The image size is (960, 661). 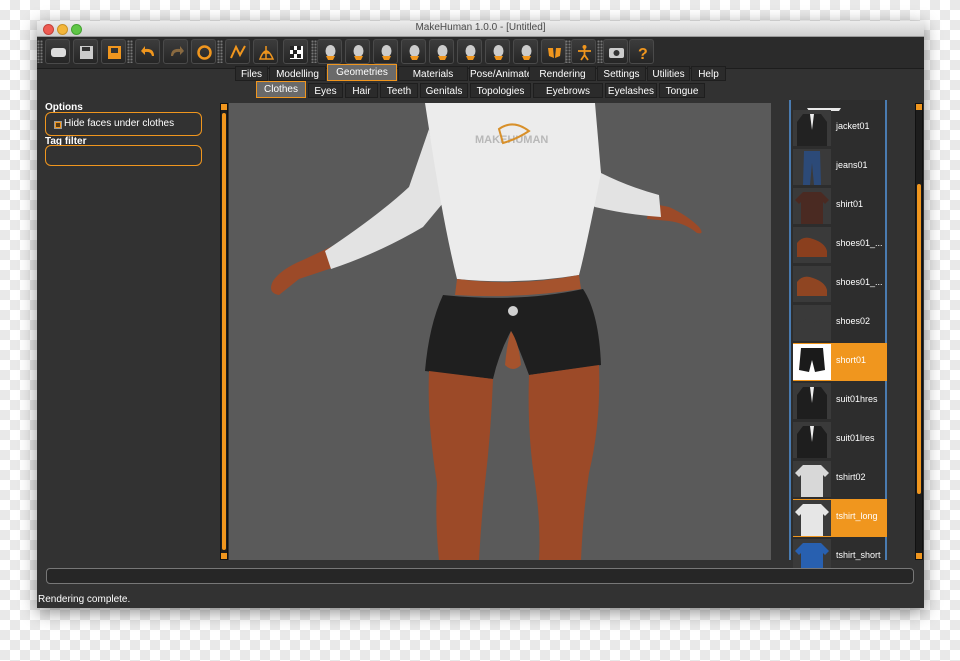 I want to click on clothes-item-jacket01: jacket01, so click(x=840, y=128).